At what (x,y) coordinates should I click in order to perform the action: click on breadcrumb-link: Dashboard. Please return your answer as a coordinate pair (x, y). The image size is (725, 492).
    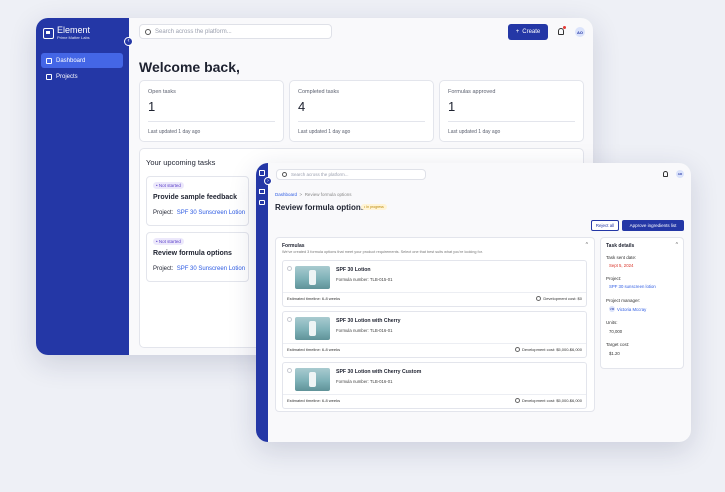
    Looking at the image, I should click on (286, 194).